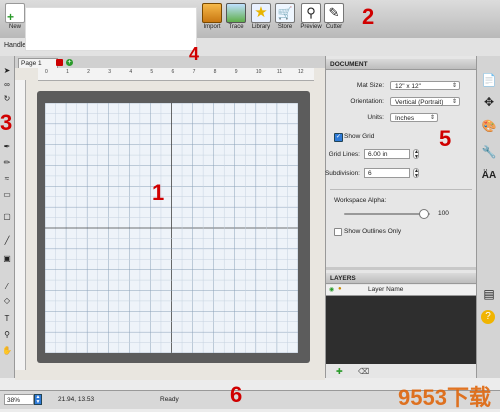  Describe the element at coordinates (373, 231) in the screenshot. I see `show-outlines-label: Show Outlines Only` at that location.